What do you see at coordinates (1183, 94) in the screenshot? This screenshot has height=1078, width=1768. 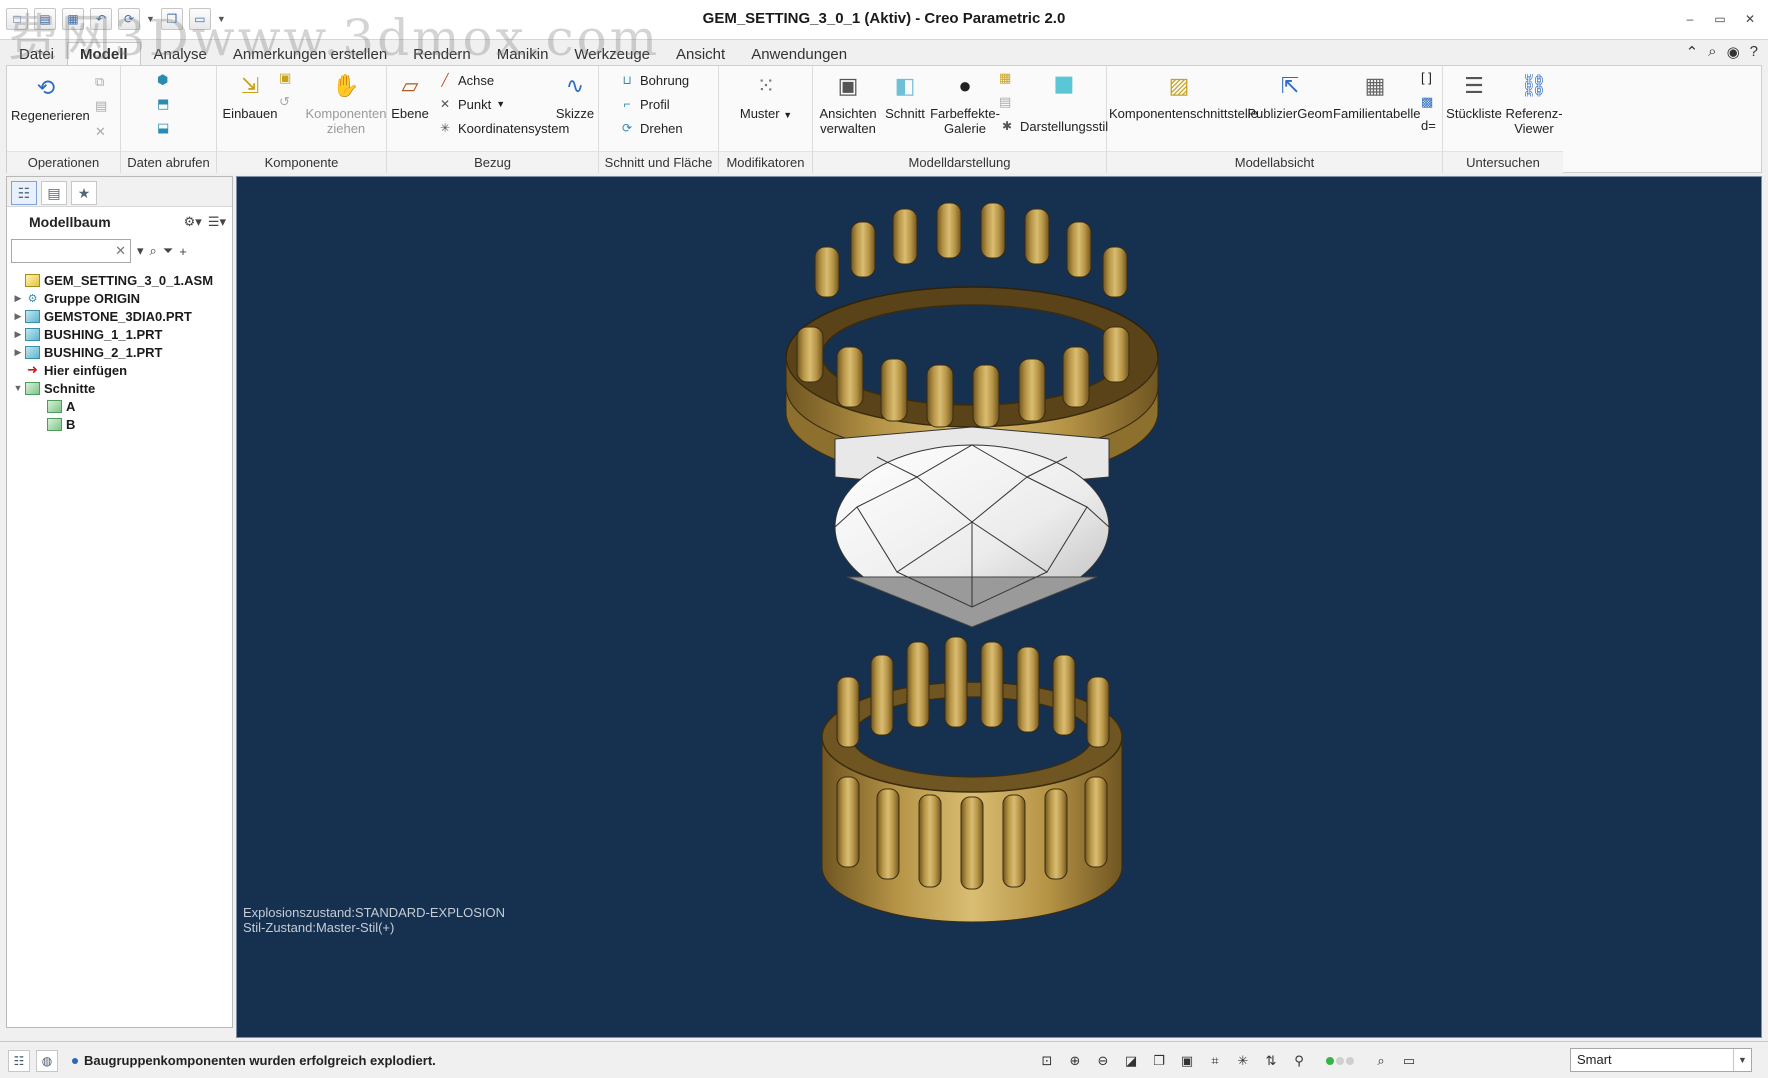 I see `komponentenschnittstelle-button: ▨ Komponentenschnittstelle` at bounding box center [1183, 94].